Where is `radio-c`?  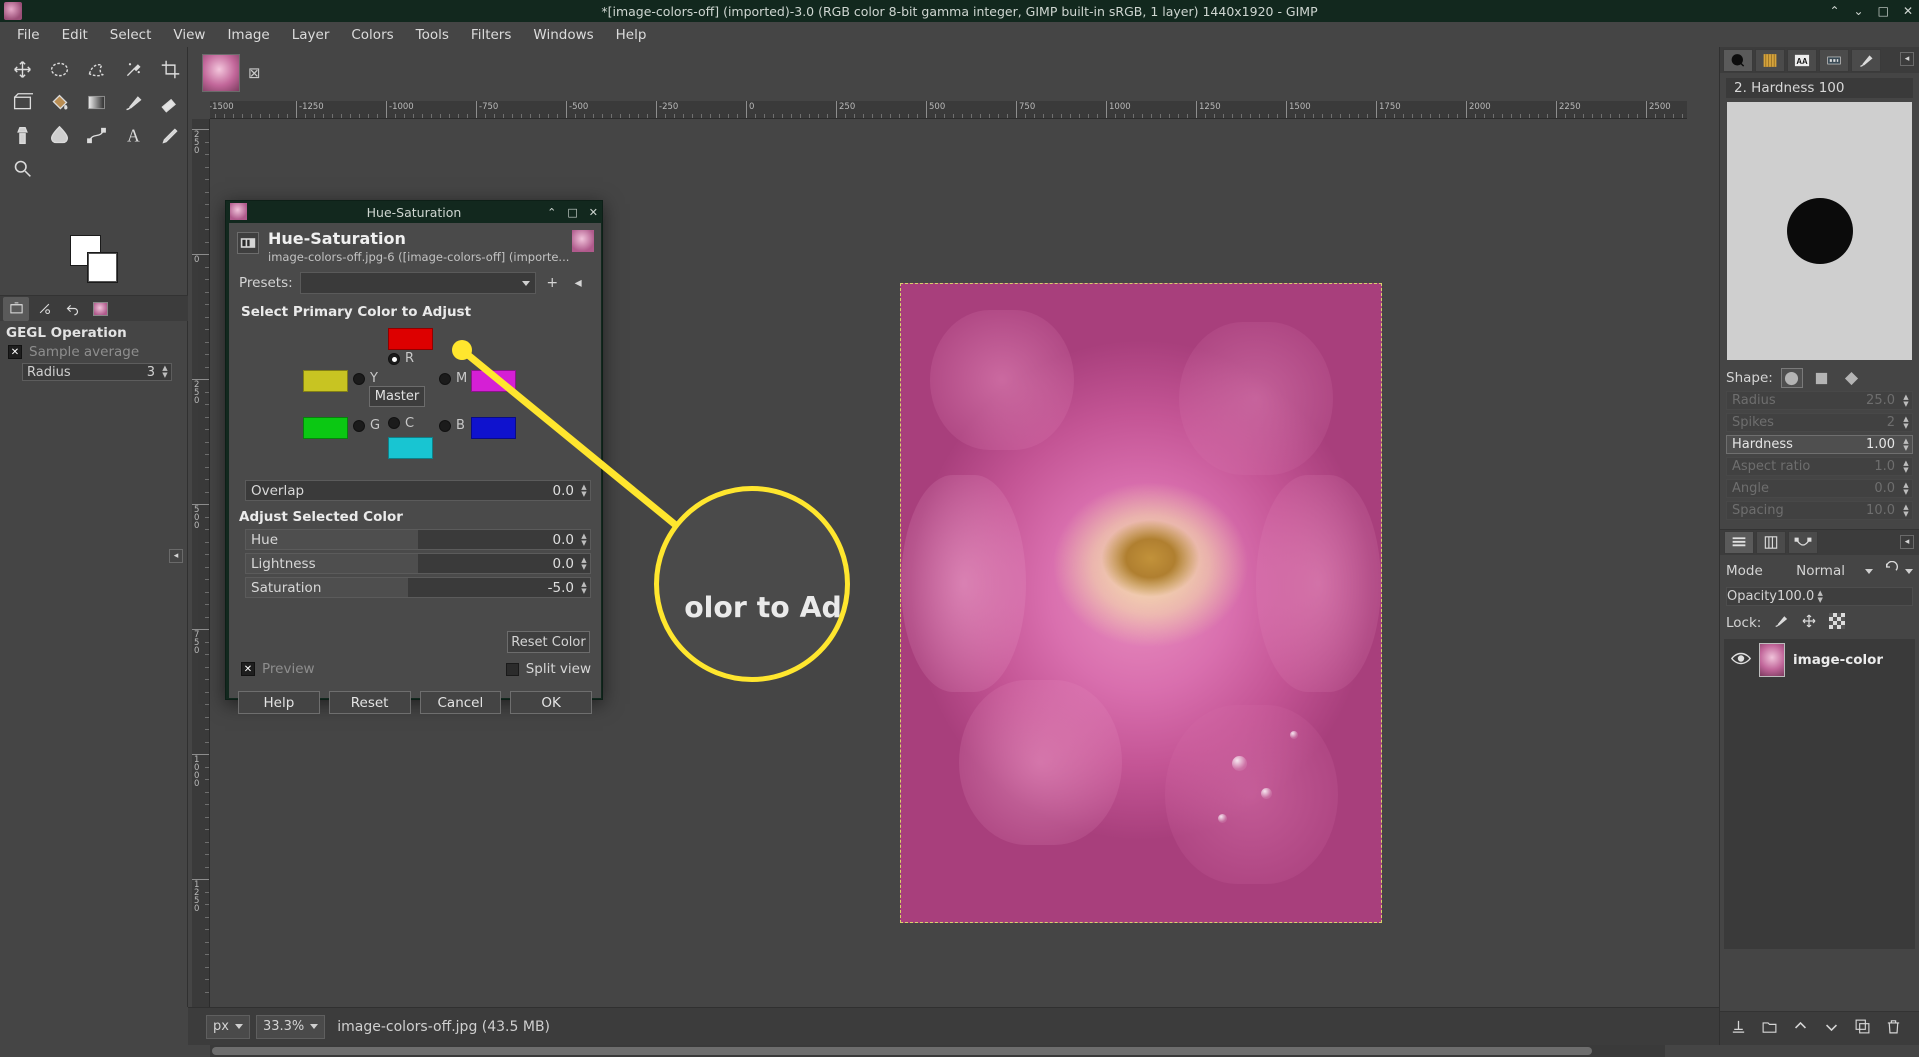
radio-c is located at coordinates (394, 423).